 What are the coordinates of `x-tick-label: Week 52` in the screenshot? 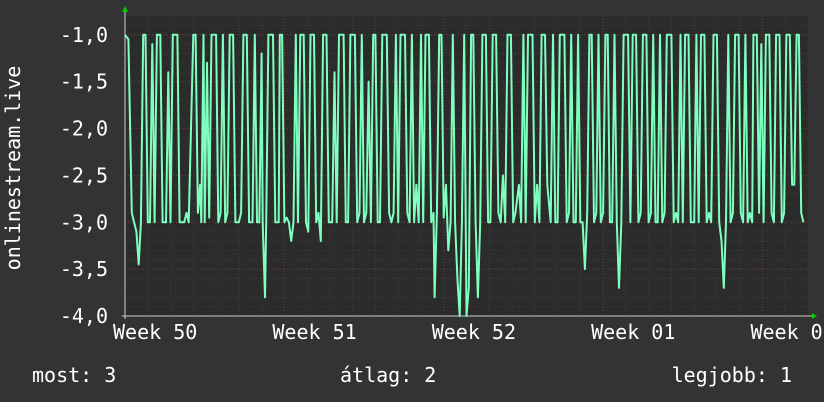 It's located at (474, 332).